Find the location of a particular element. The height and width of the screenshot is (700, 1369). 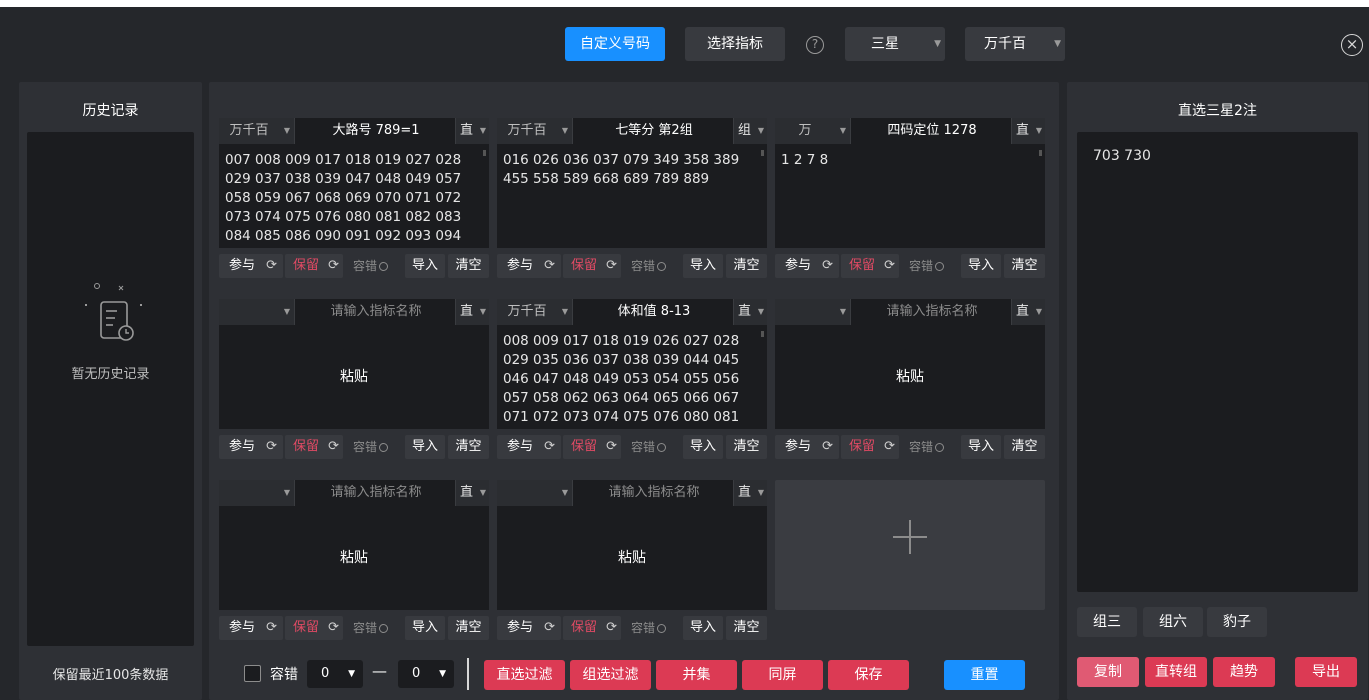

same-screen-button: 同屏 is located at coordinates (782, 675).